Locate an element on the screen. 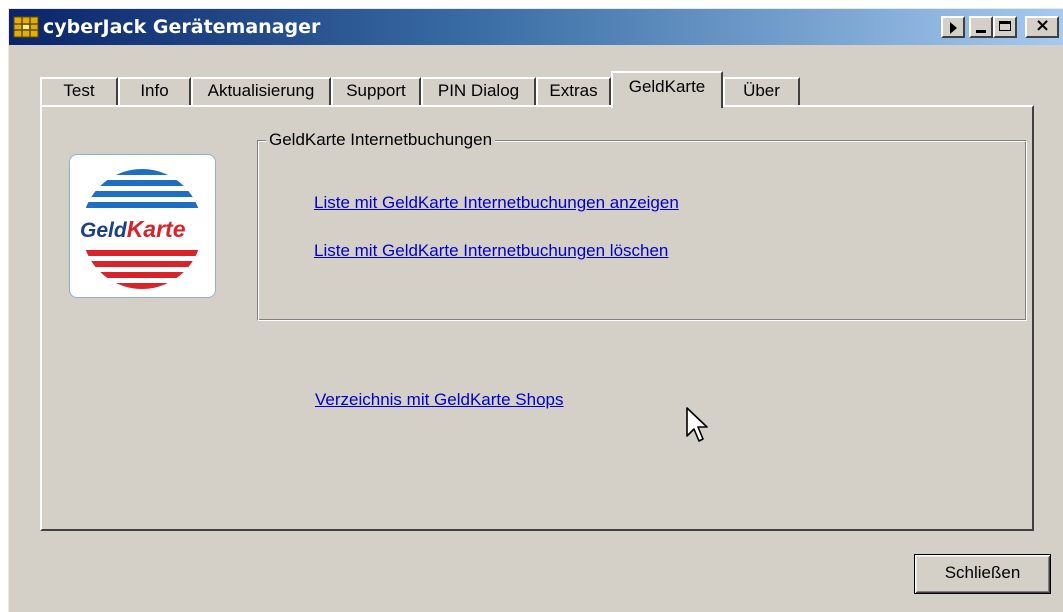  tab-support: Support is located at coordinates (376, 91).